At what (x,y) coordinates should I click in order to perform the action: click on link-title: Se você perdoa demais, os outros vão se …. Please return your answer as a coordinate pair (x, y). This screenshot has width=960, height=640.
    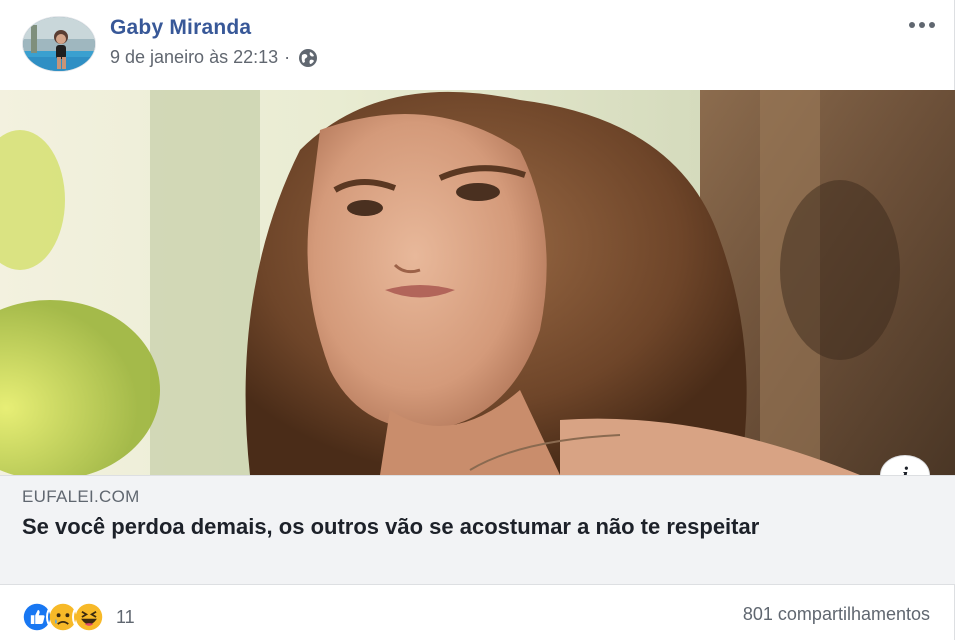
    Looking at the image, I should click on (472, 527).